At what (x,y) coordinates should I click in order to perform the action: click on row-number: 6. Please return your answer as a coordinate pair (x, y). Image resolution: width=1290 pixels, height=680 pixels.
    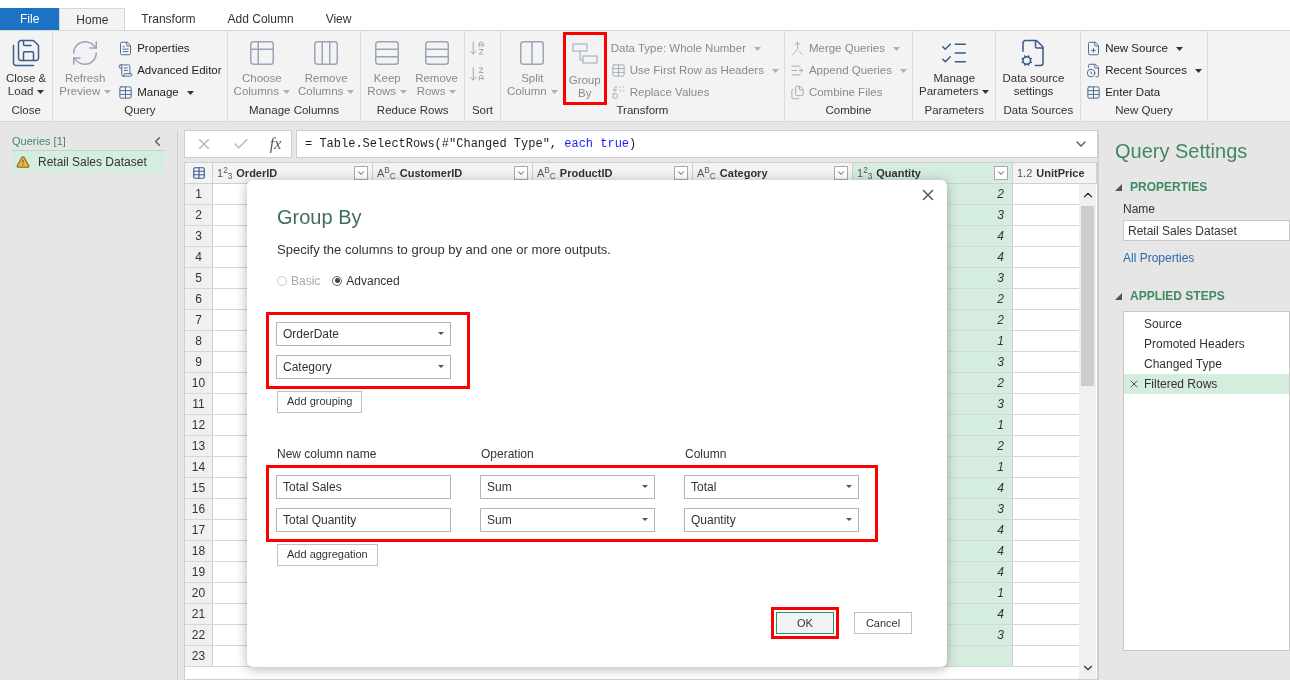
    Looking at the image, I should click on (199, 299).